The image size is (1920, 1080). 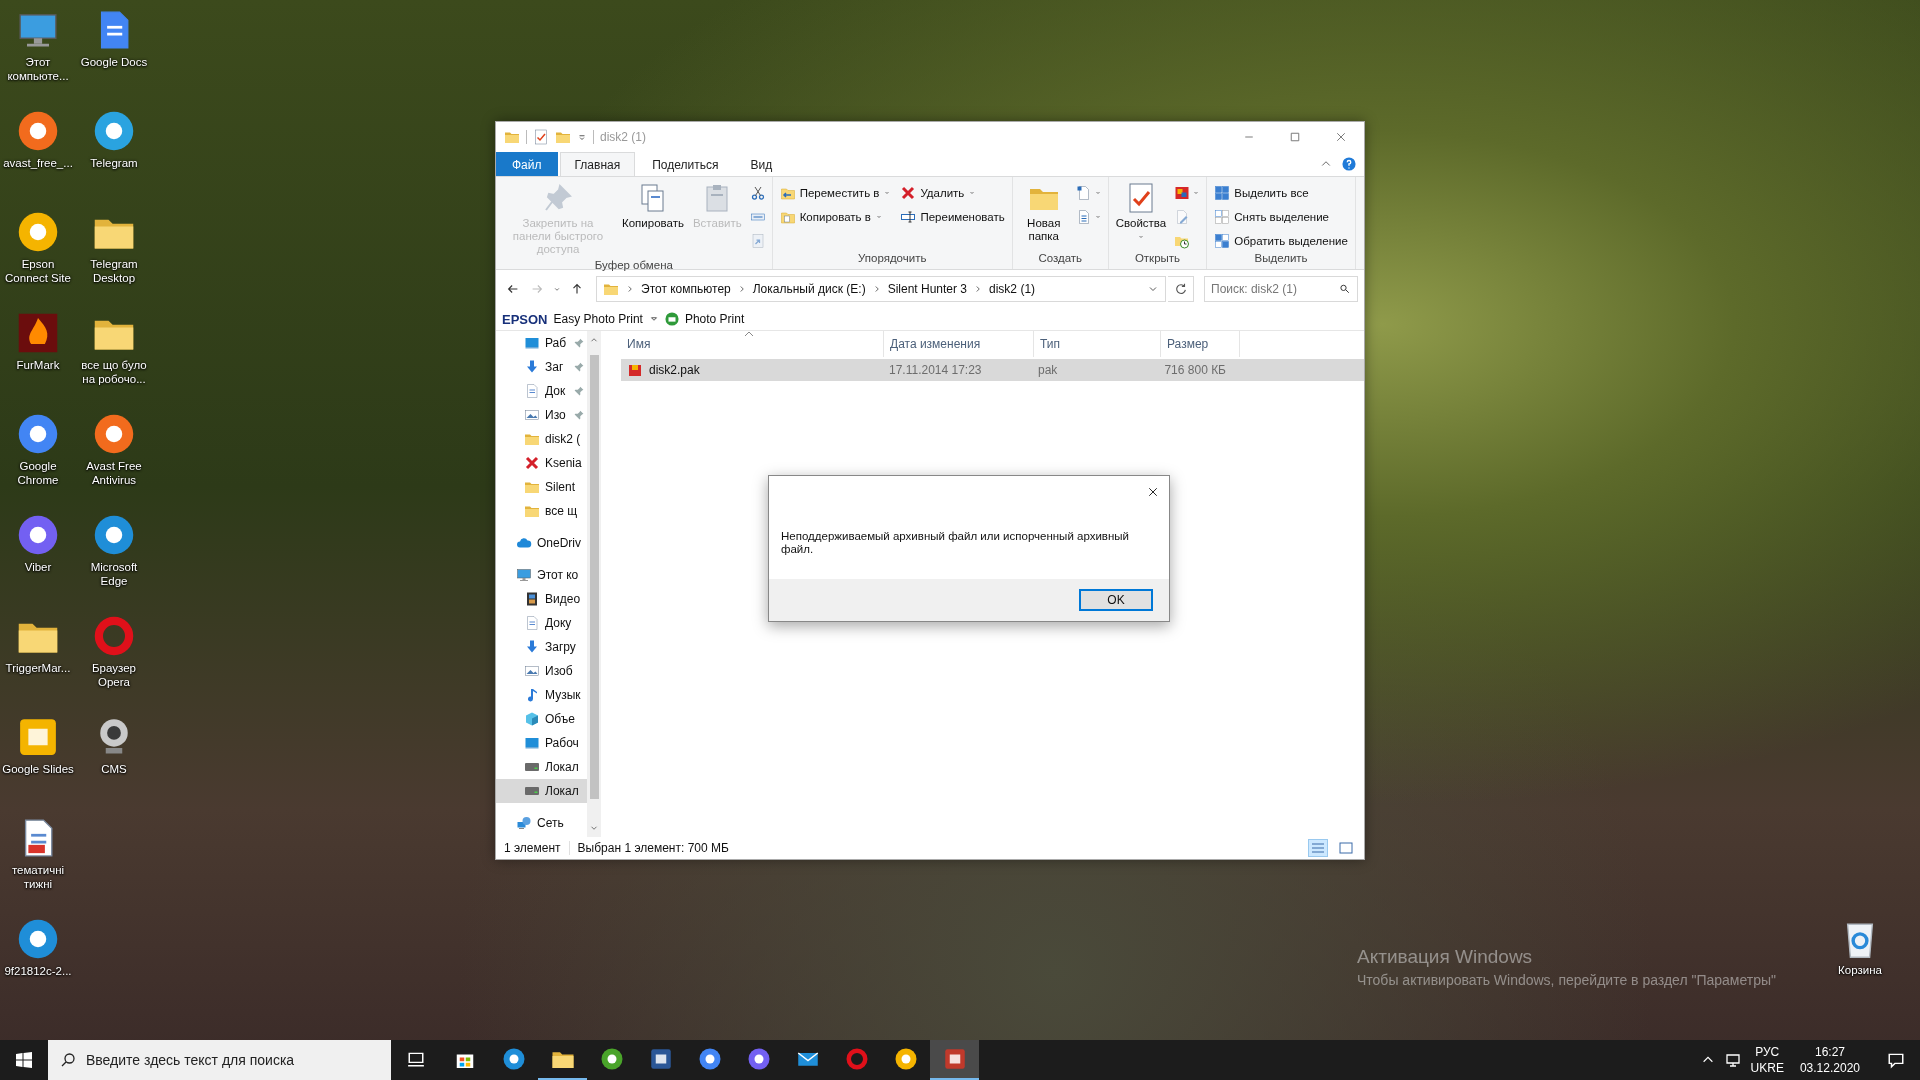 I want to click on desktop-shortcut: Telegram Desktop, so click(x=114, y=256).